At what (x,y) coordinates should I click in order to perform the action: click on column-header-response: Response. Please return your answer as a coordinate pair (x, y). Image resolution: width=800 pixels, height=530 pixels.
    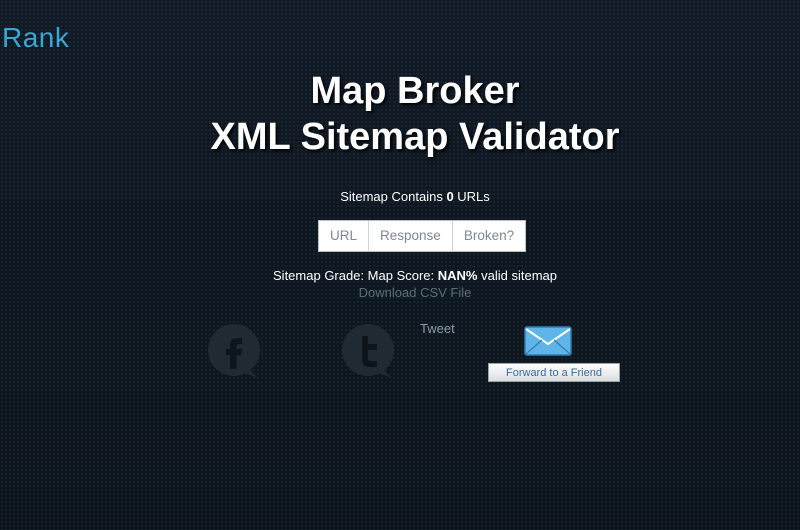
    Looking at the image, I should click on (411, 236).